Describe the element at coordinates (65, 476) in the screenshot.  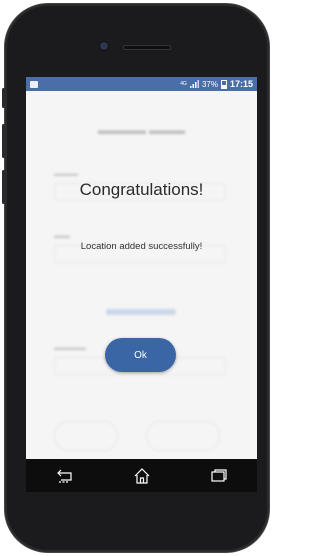
I see `back-icon` at that location.